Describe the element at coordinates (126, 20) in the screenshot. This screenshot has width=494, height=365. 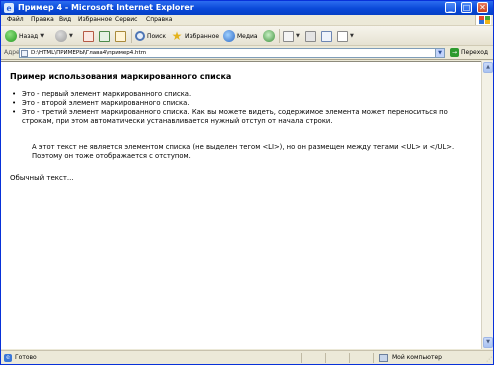
I see `menu-tools: Сервис` at that location.